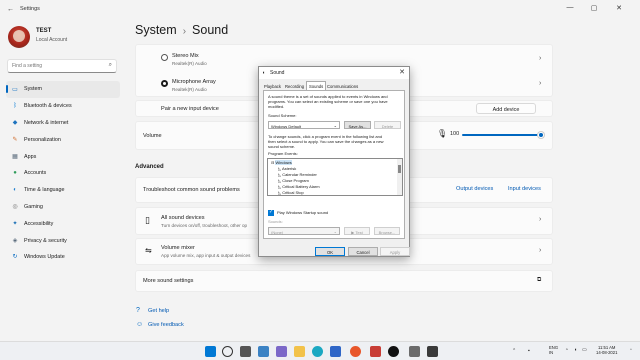 This screenshot has height=360, width=640. I want to click on give-feedback-link: Give feedback, so click(166, 325).